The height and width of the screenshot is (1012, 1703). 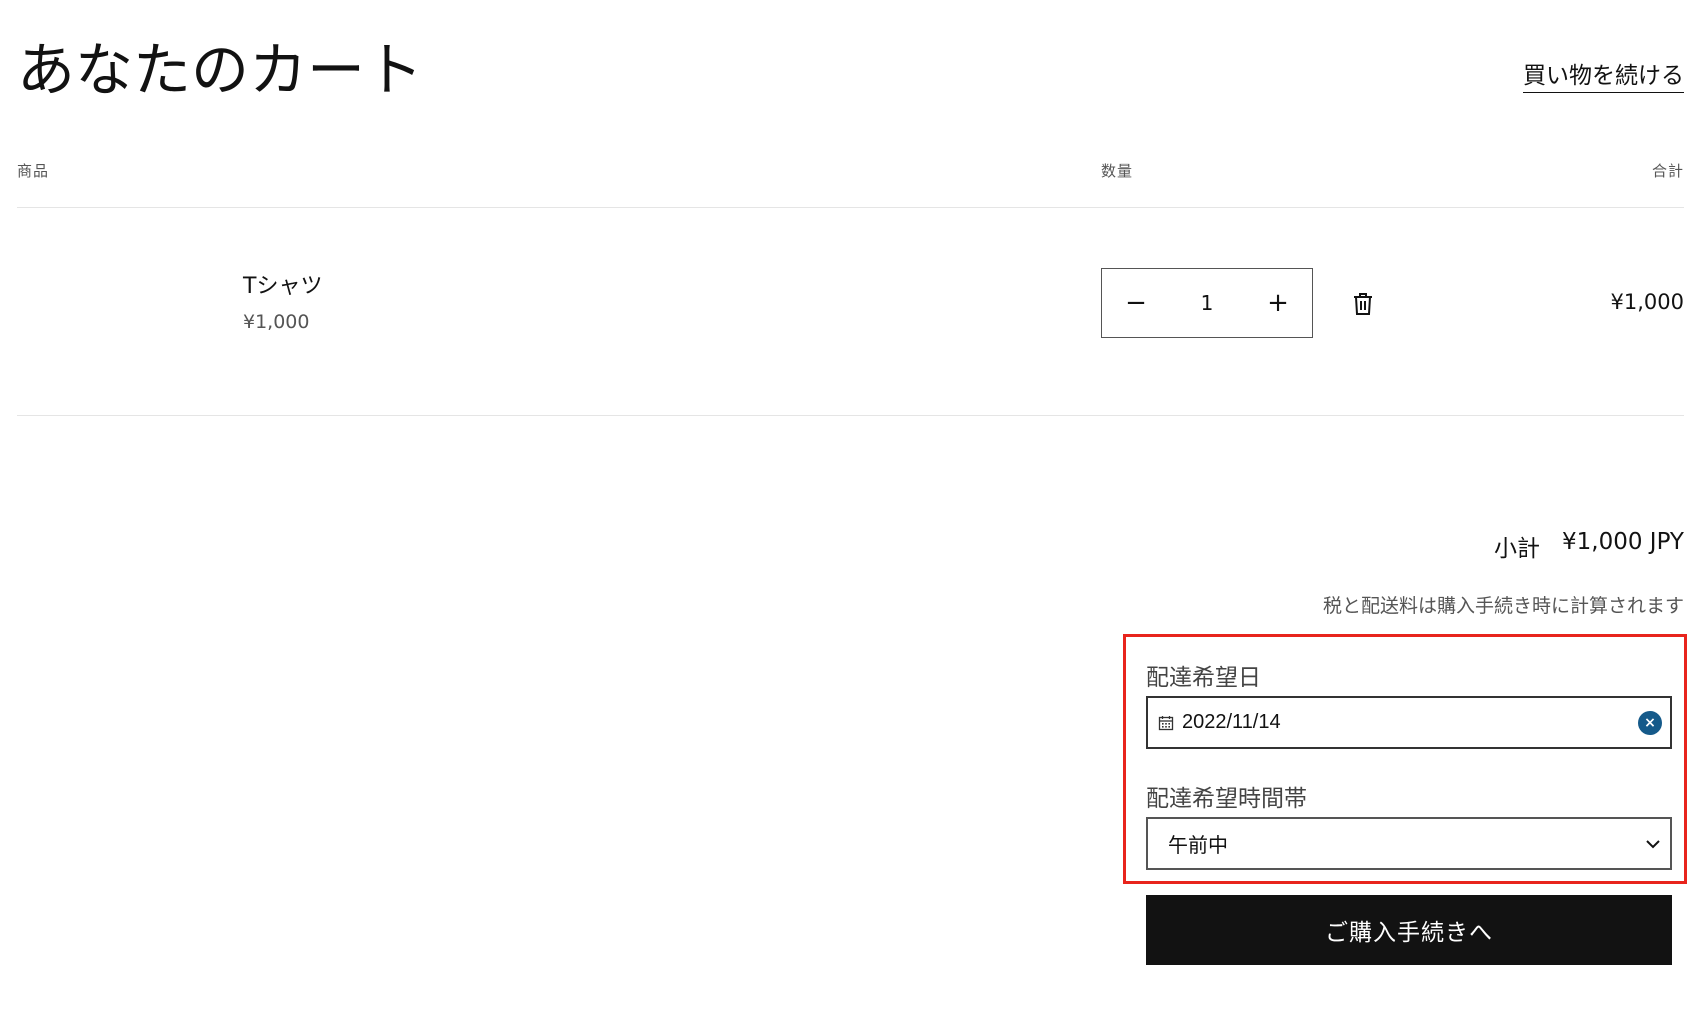 What do you see at coordinates (1650, 722) in the screenshot?
I see `clear-icon: ×` at bounding box center [1650, 722].